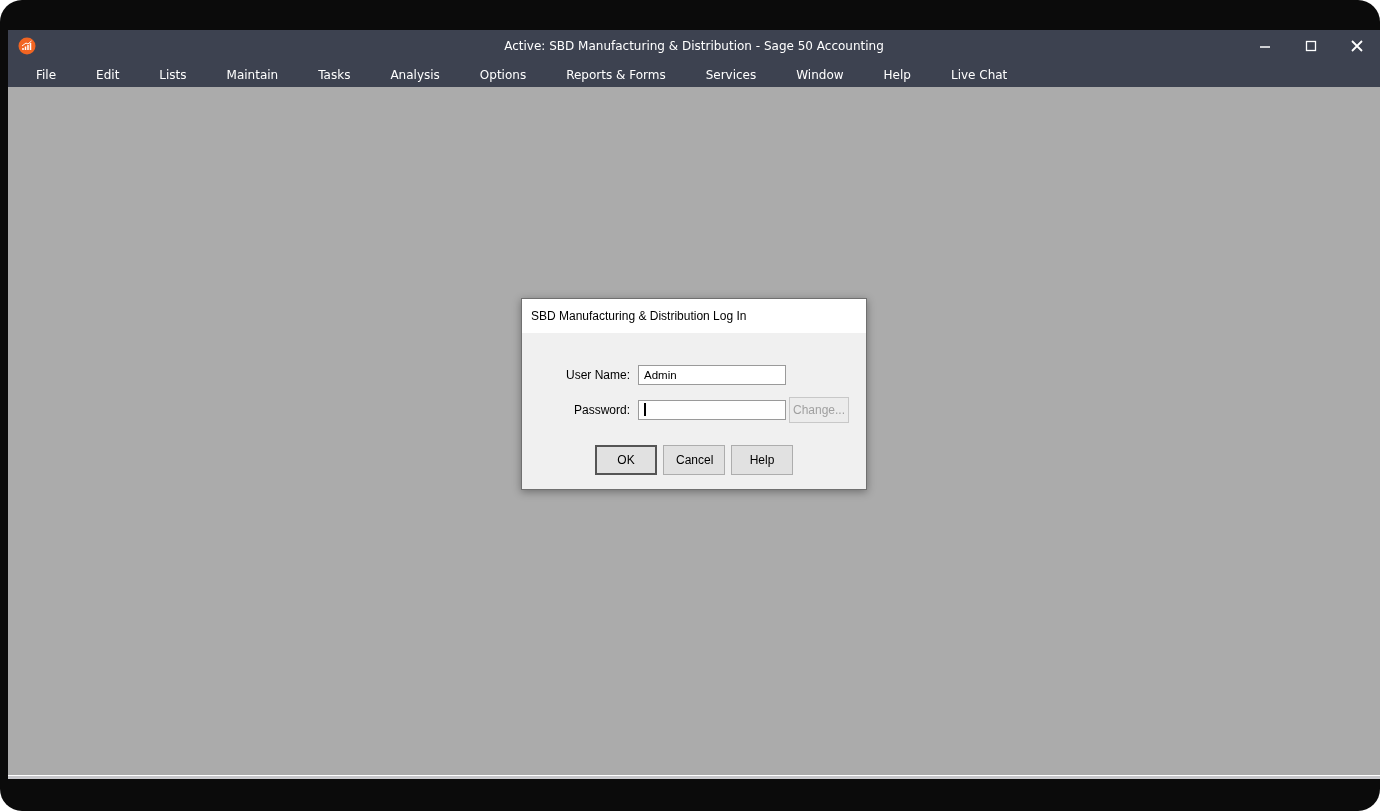 The width and height of the screenshot is (1380, 811). I want to click on dialog-button: Cancel, so click(694, 459).